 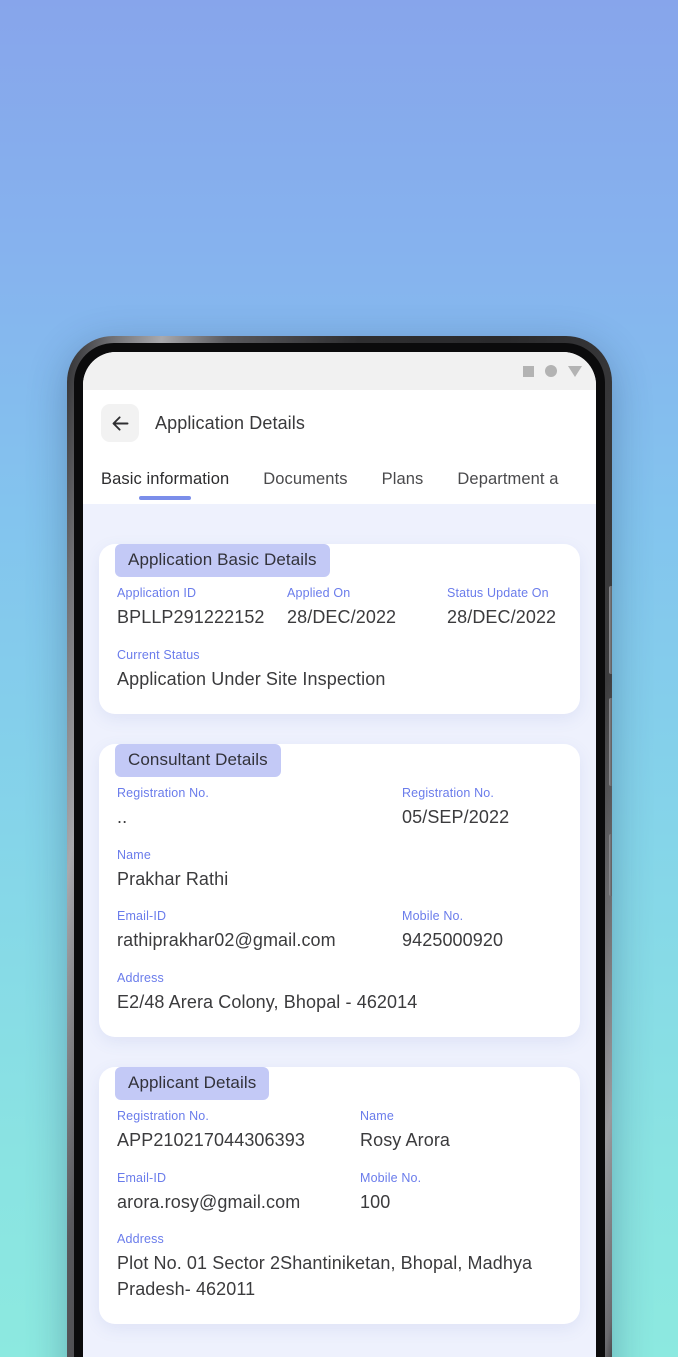 What do you see at coordinates (251, 678) in the screenshot?
I see `field-value: Application Under Site Inspection` at bounding box center [251, 678].